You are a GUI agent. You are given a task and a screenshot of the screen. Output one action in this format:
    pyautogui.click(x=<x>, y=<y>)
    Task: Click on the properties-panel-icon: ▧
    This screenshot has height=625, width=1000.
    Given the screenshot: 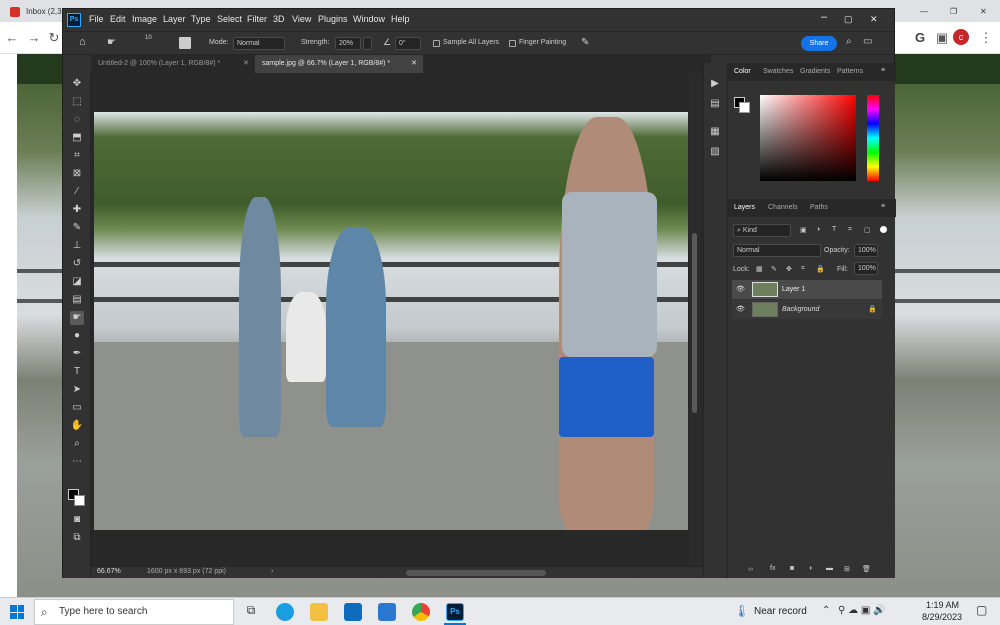 What is the action you would take?
    pyautogui.click(x=715, y=152)
    